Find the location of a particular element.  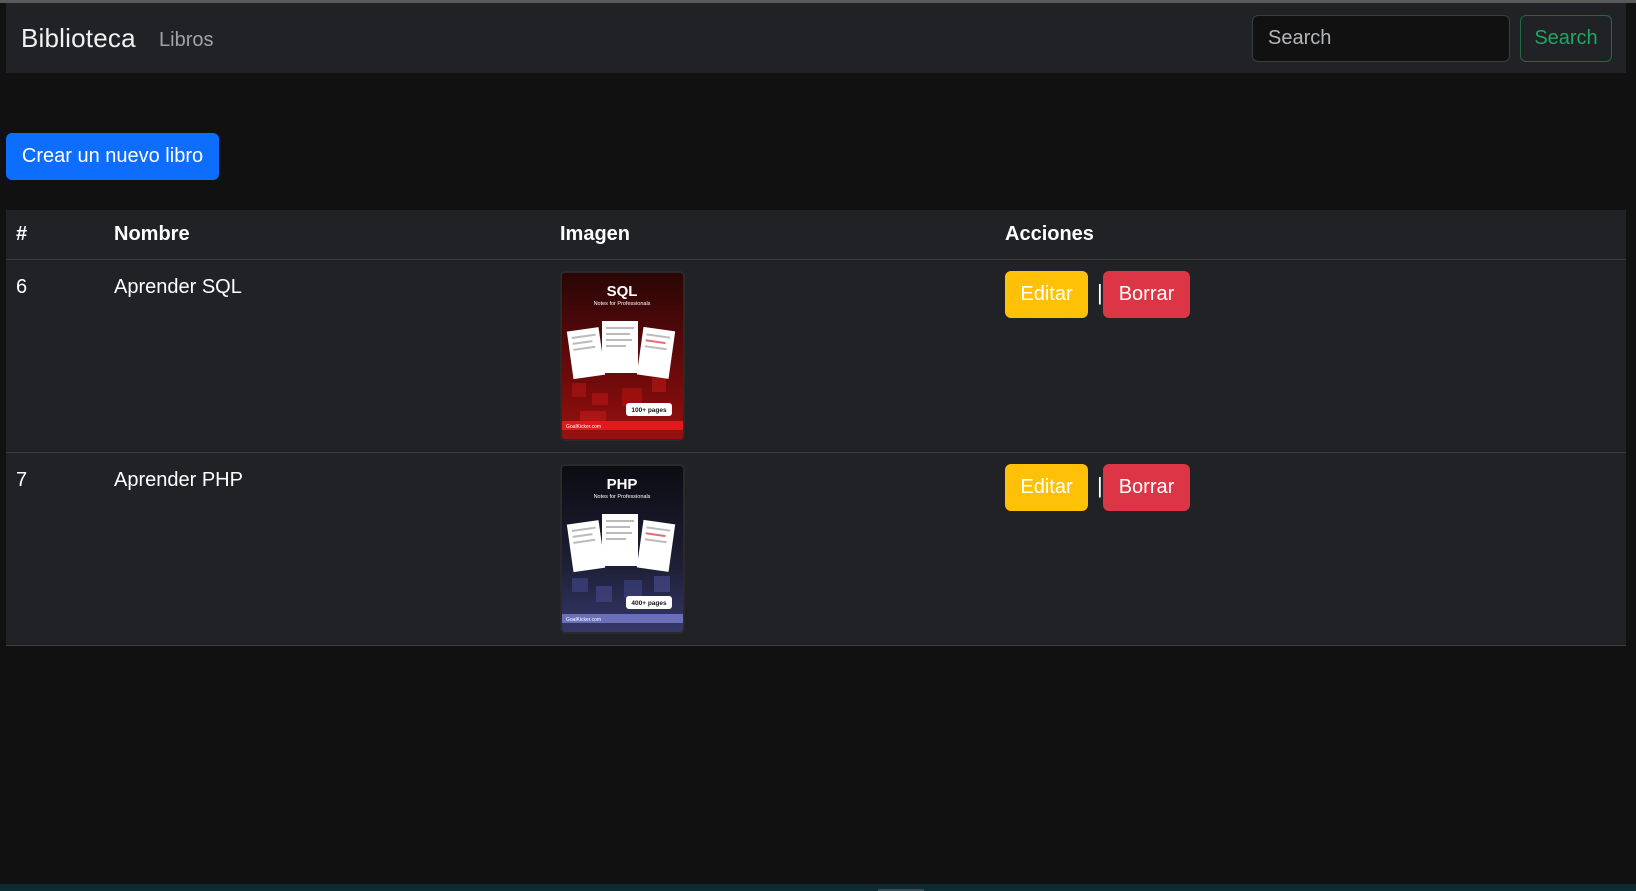

row-name: Aprender PHP is located at coordinates (178, 480).